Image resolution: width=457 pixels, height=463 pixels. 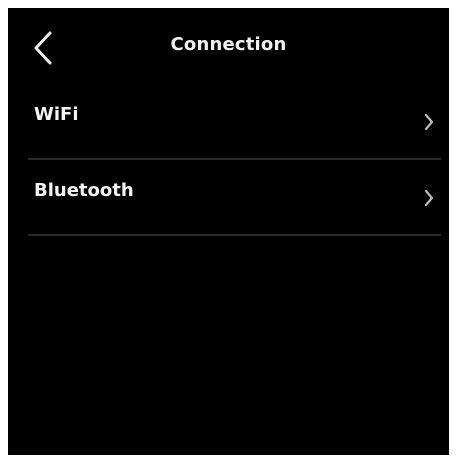 I want to click on menu-item-label: WiFi, so click(x=56, y=114).